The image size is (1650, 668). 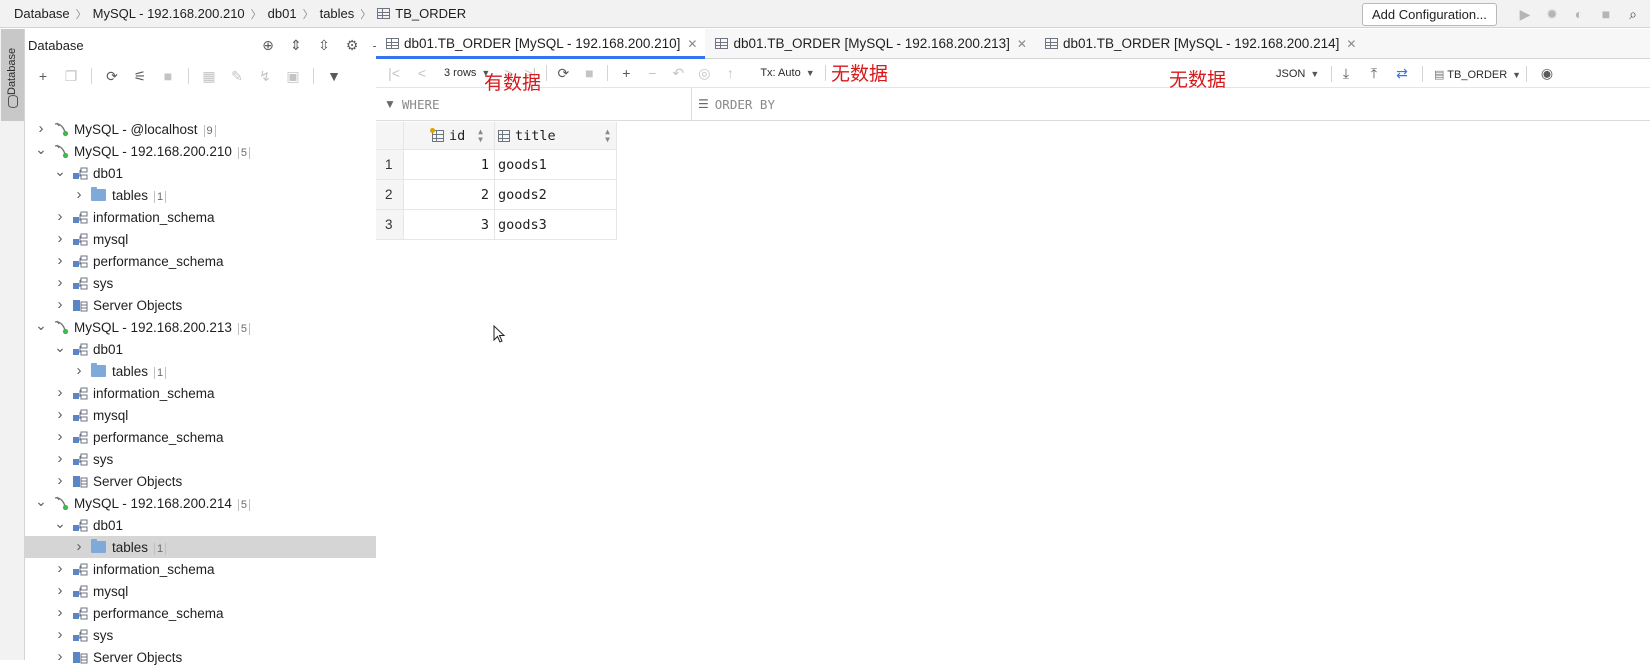 What do you see at coordinates (43, 76) in the screenshot?
I see `add-icon: +` at bounding box center [43, 76].